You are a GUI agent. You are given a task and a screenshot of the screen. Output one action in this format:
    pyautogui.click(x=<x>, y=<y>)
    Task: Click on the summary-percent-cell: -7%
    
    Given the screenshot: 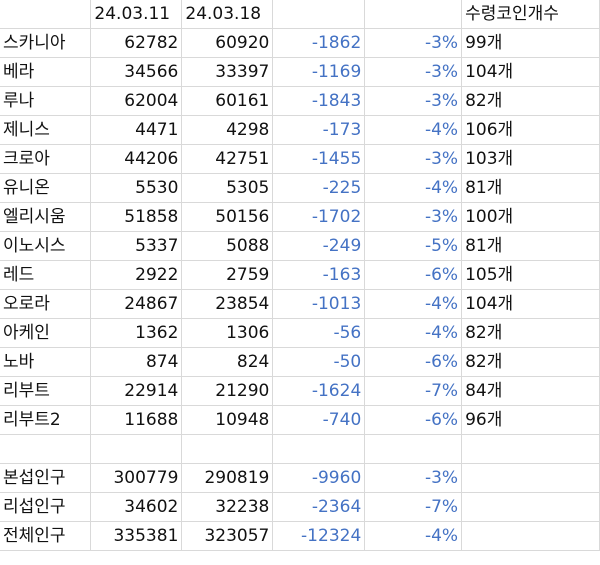 What is the action you would take?
    pyautogui.click(x=413, y=507)
    